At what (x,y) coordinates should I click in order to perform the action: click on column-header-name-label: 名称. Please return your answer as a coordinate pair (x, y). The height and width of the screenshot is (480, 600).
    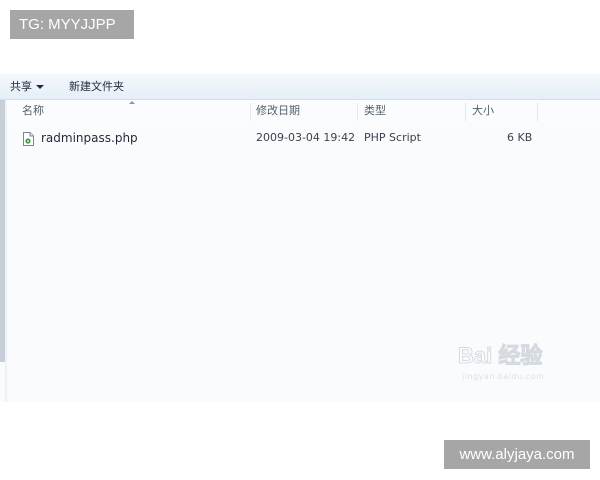
    Looking at the image, I should click on (33, 110).